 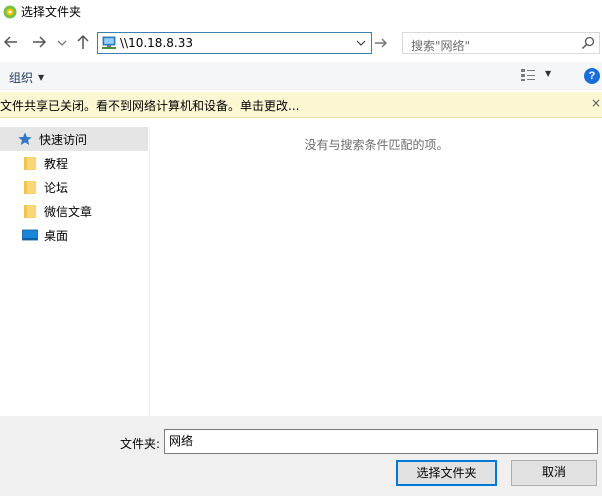 I want to click on window-title: 选择文件夹, so click(x=51, y=12).